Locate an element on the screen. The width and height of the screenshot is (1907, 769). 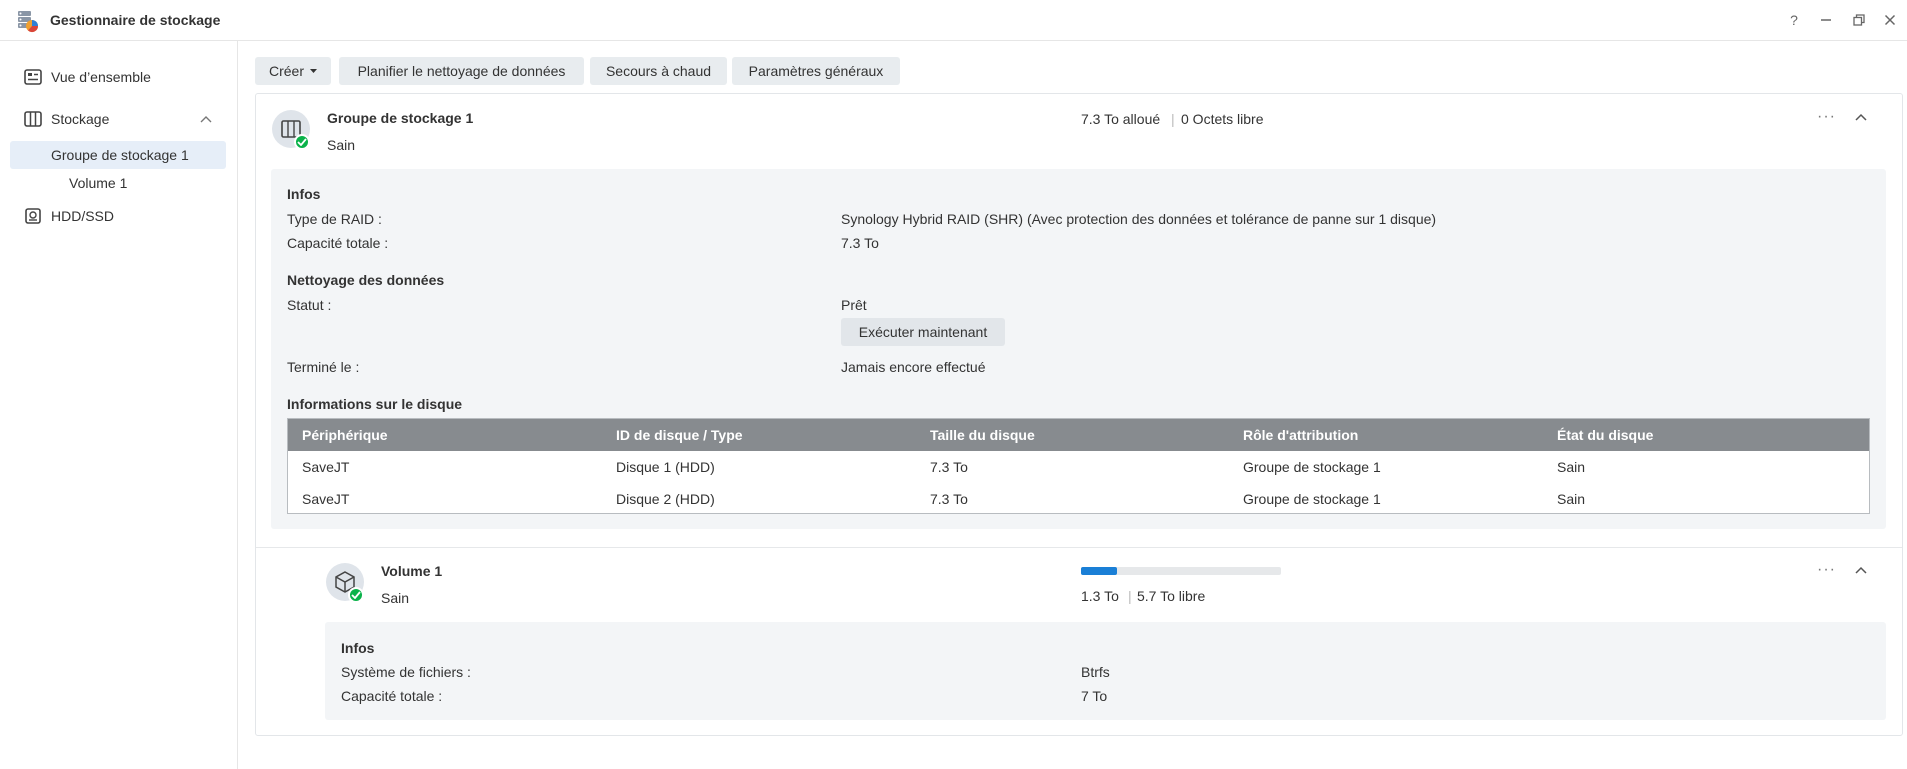
volume-free: 5.7 To libre is located at coordinates (1171, 596).